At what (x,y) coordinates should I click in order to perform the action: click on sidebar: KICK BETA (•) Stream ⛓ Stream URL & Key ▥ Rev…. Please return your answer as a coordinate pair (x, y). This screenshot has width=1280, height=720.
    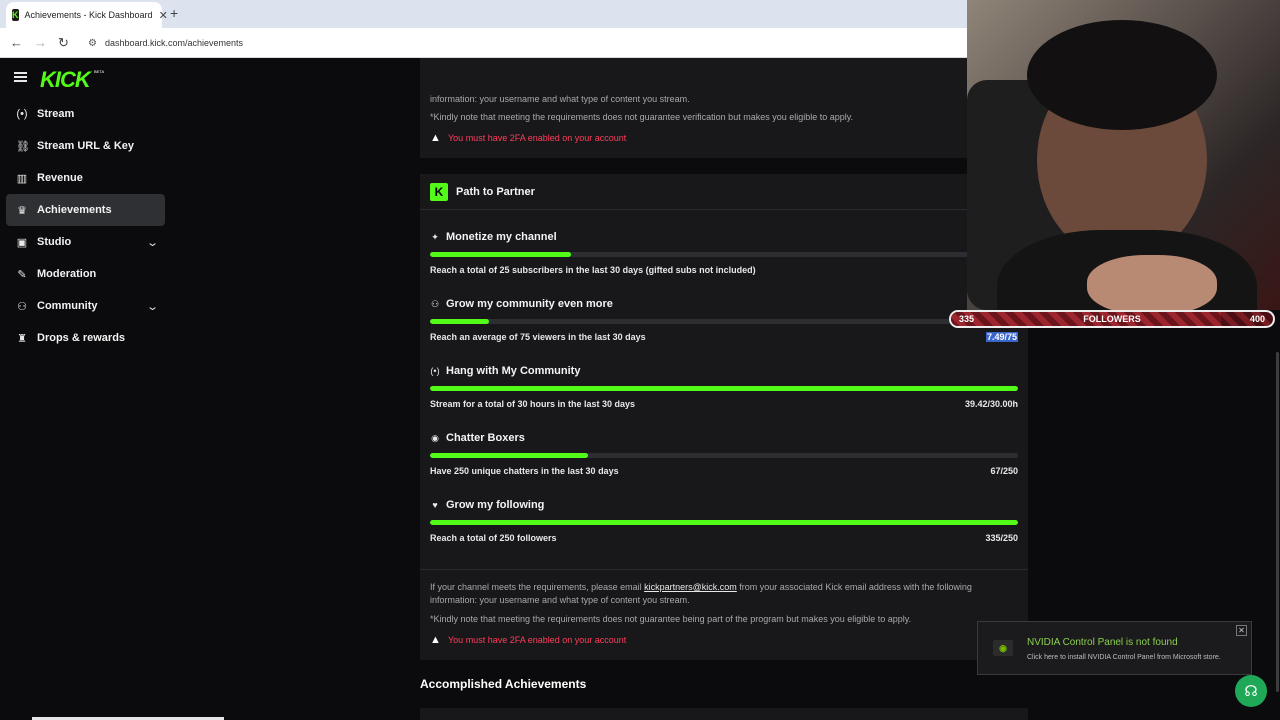
    Looking at the image, I should click on (86, 389).